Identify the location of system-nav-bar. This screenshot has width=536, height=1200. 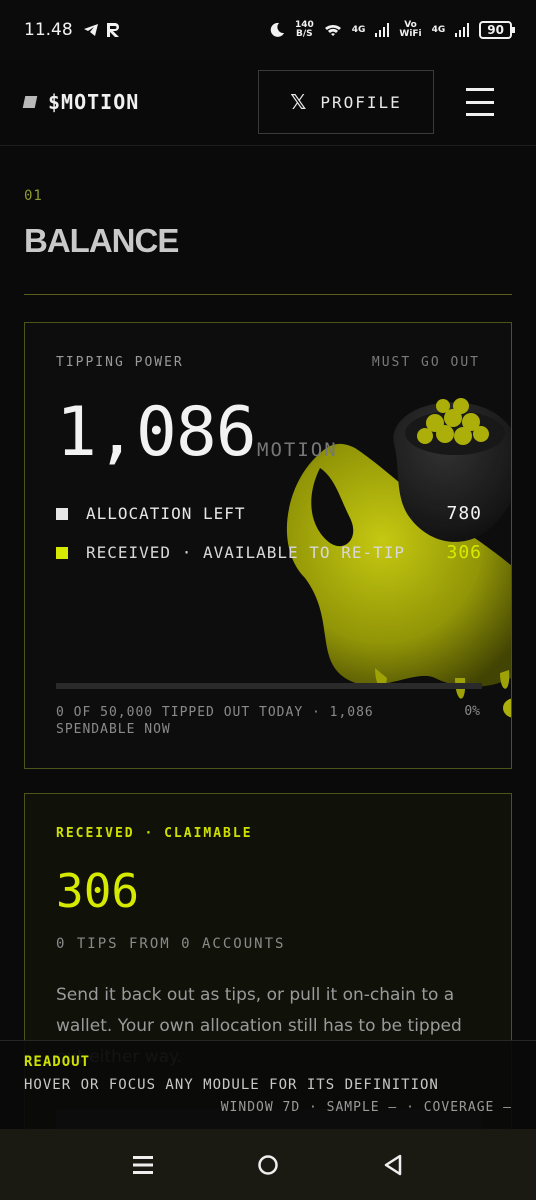
(268, 1164).